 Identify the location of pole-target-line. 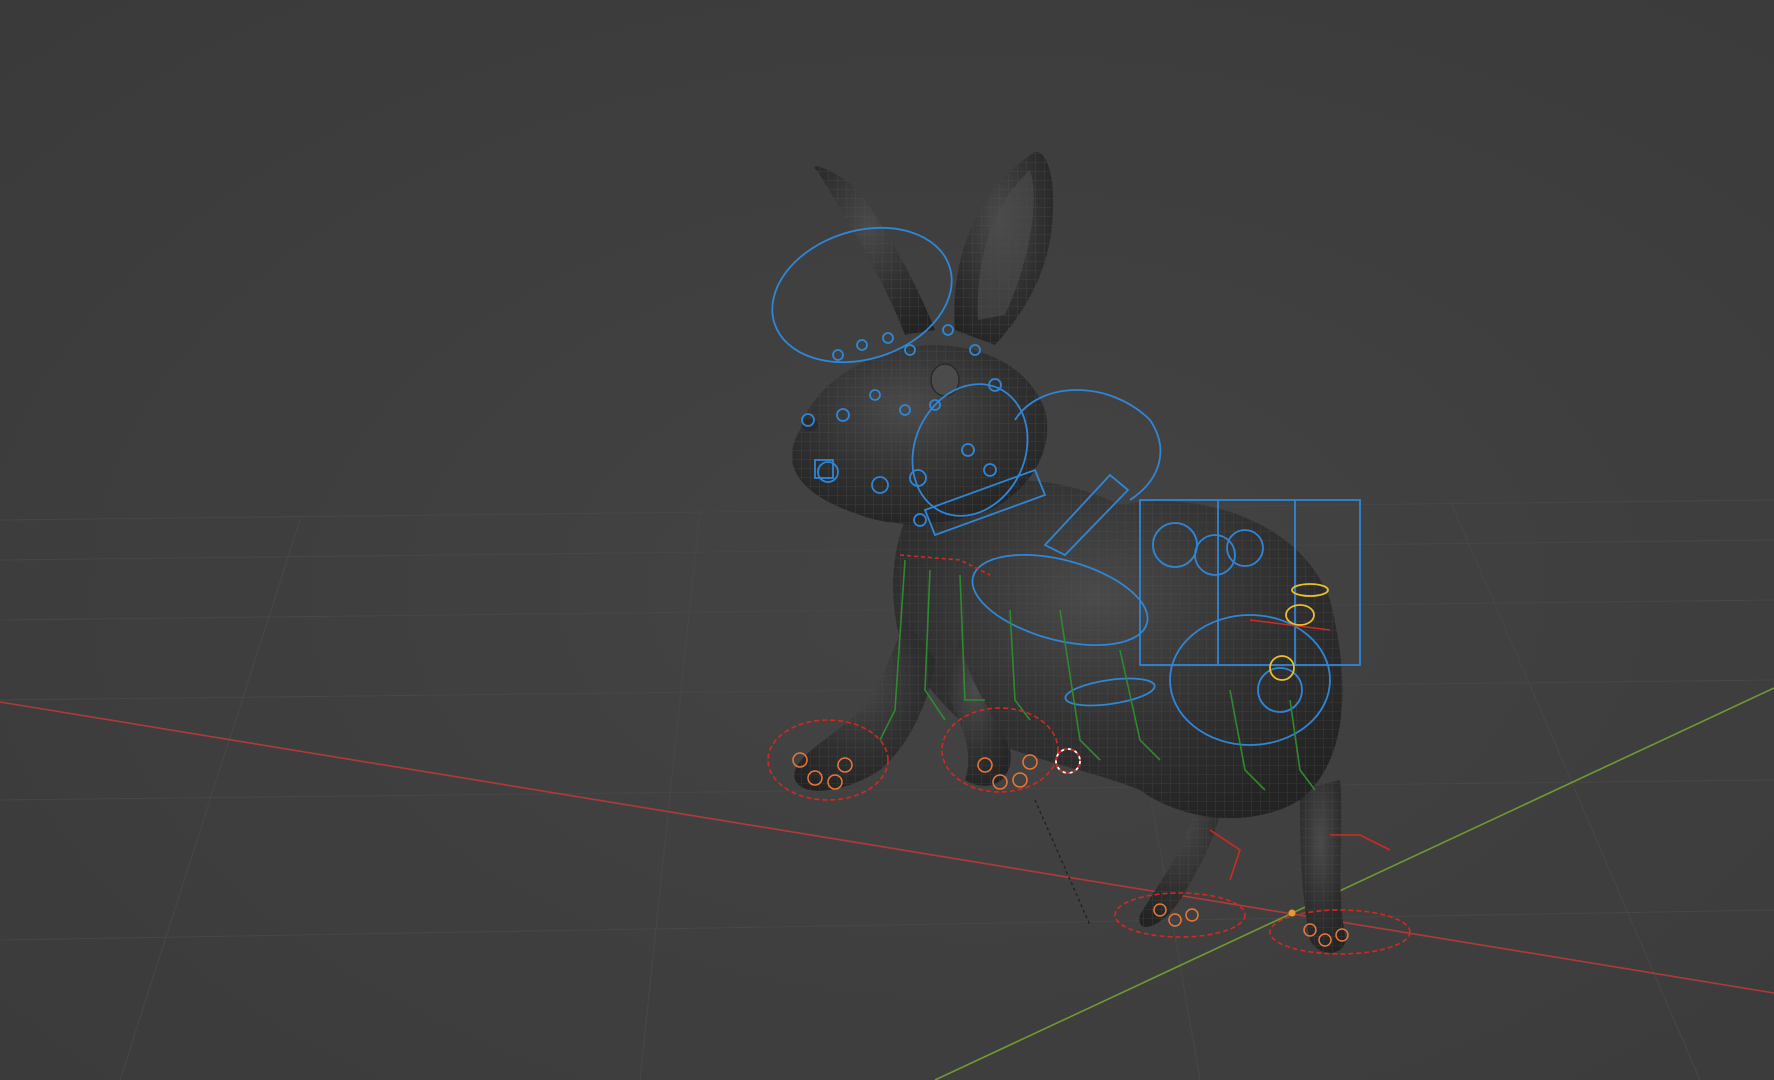
(1062, 862).